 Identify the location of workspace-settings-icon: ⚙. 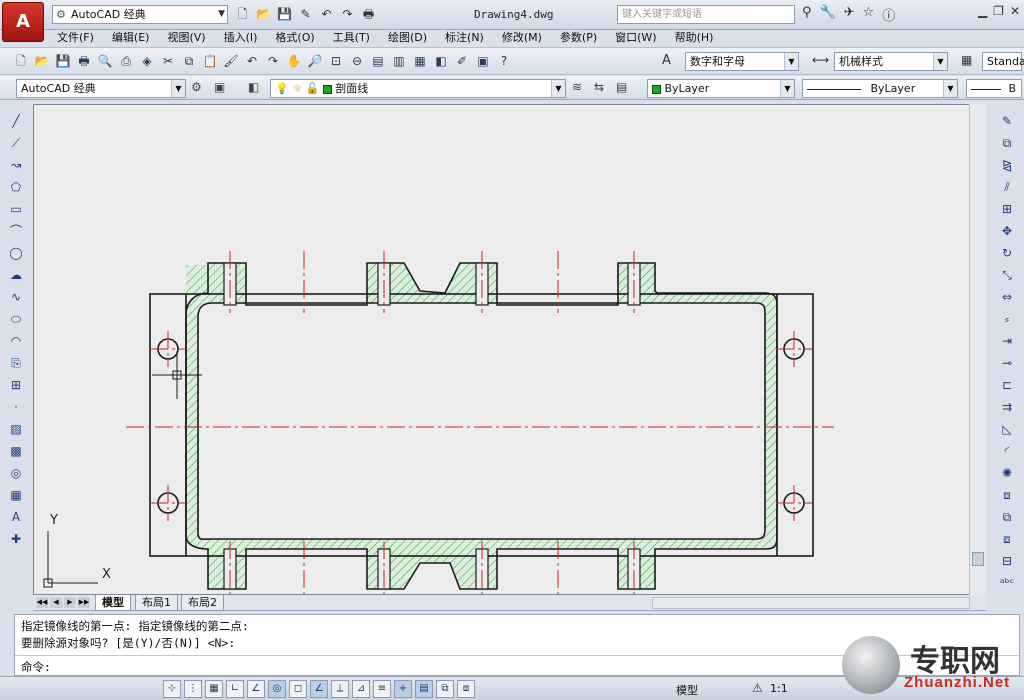
(196, 87).